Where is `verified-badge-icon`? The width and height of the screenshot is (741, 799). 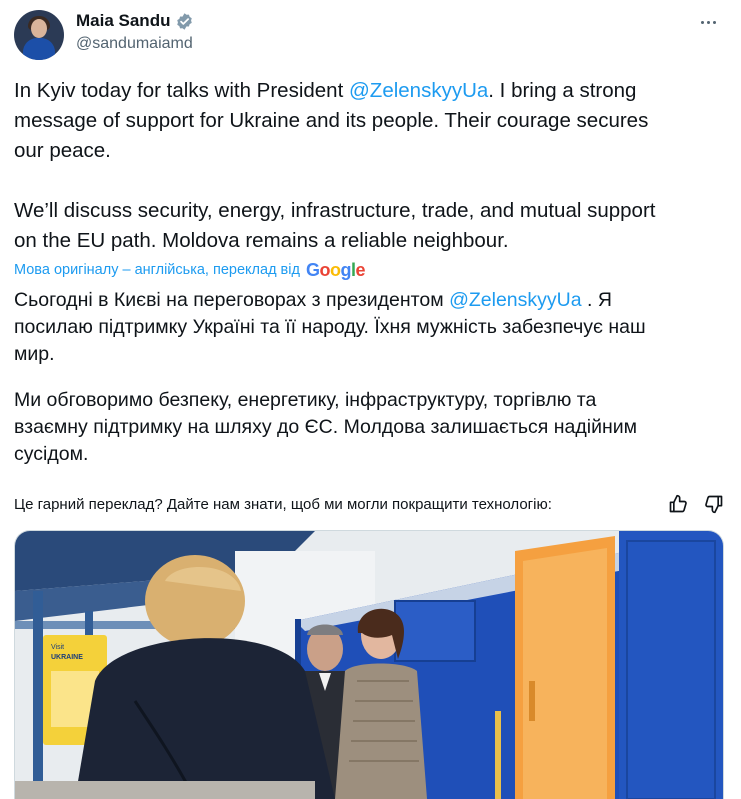 verified-badge-icon is located at coordinates (184, 21).